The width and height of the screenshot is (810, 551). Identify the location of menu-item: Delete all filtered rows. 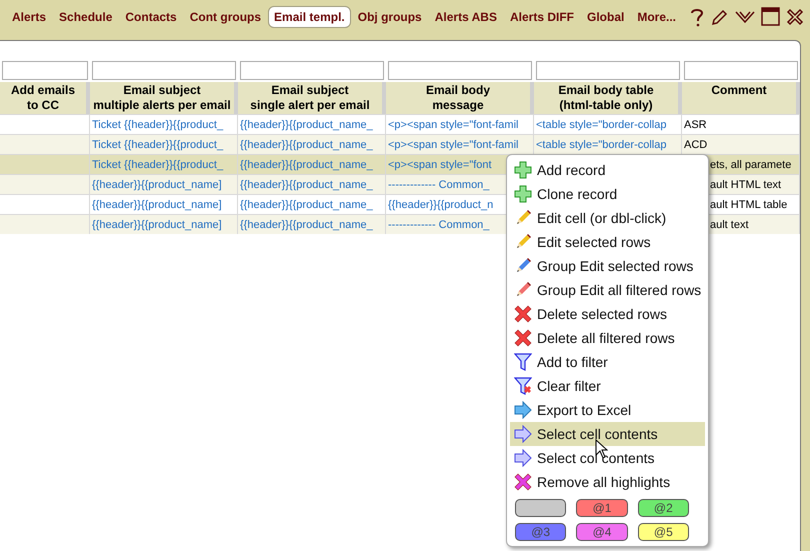
(607, 338).